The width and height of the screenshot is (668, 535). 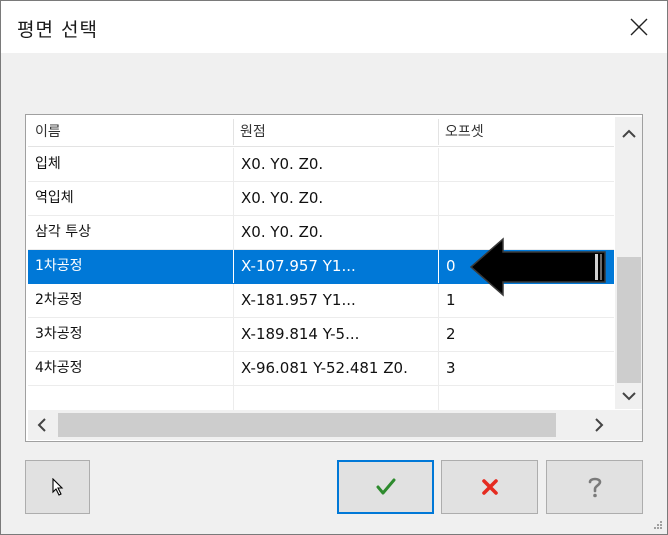 What do you see at coordinates (130, 132) in the screenshot?
I see `column-header-name: 이름` at bounding box center [130, 132].